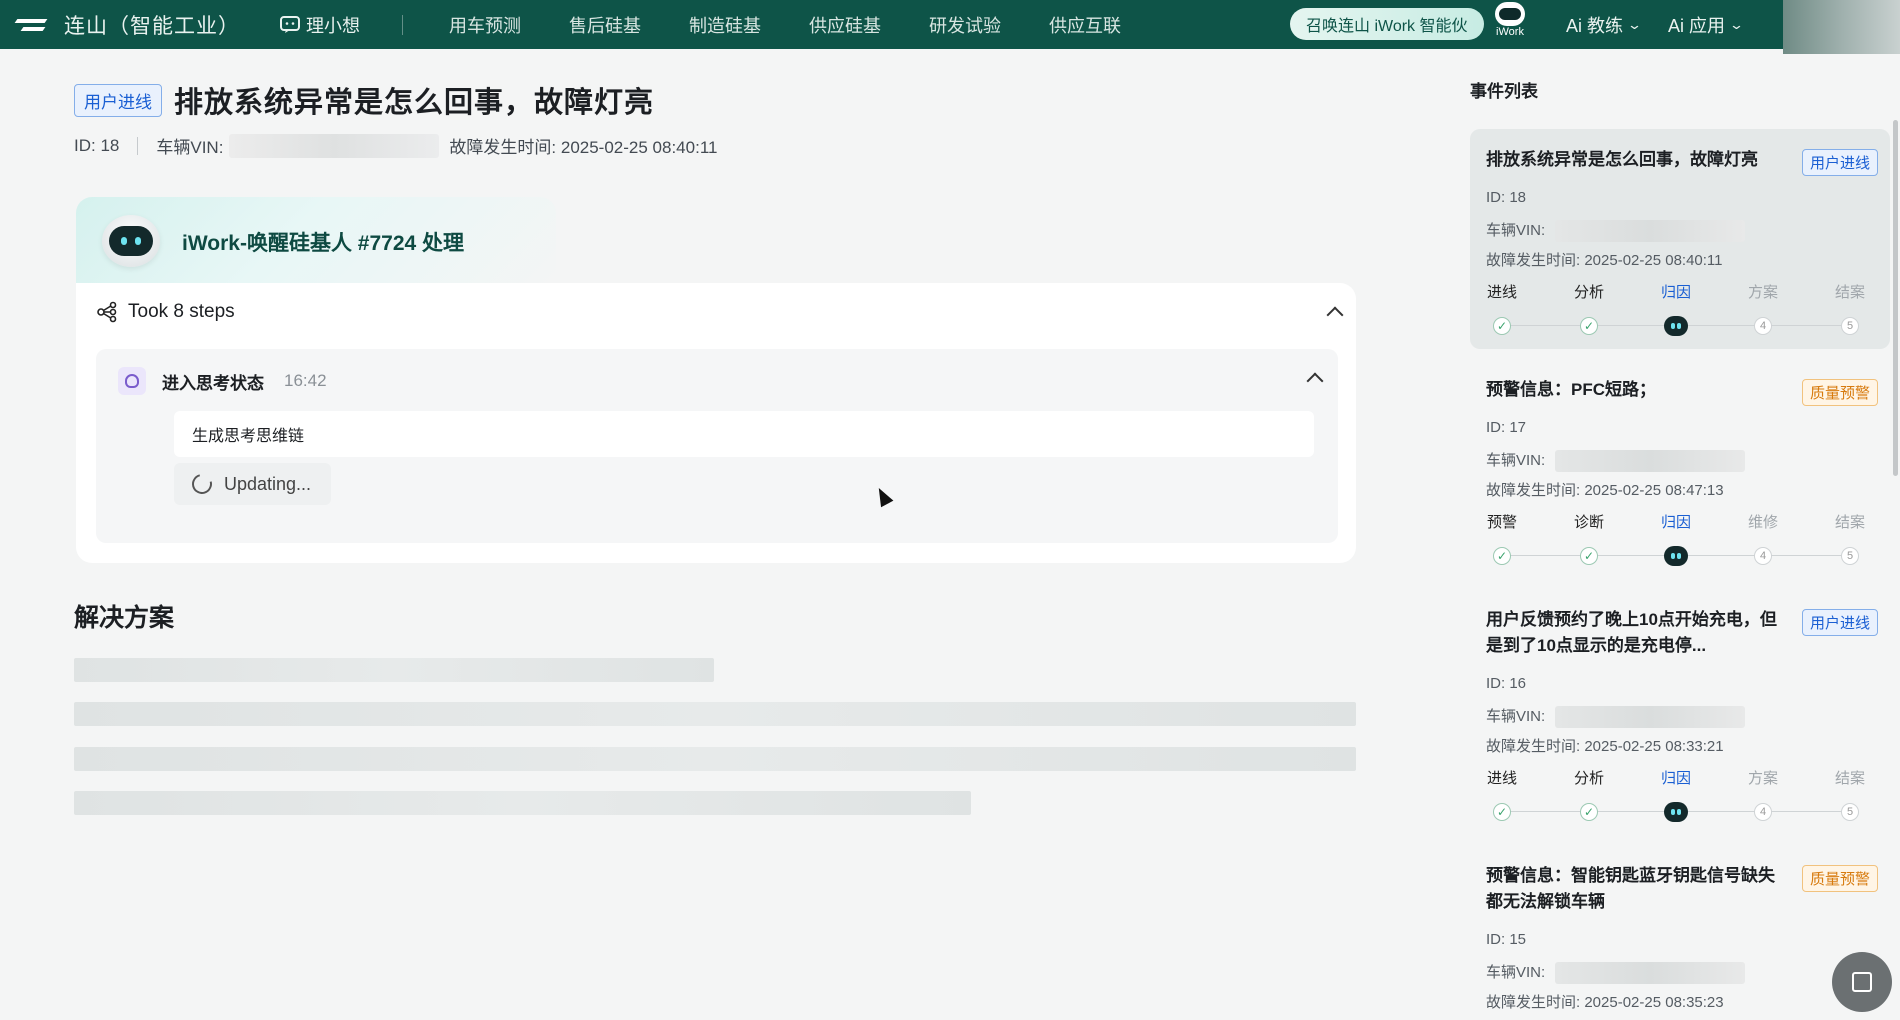 The image size is (1900, 1020). I want to click on nav-item-supply: 供应硅基, so click(845, 25).